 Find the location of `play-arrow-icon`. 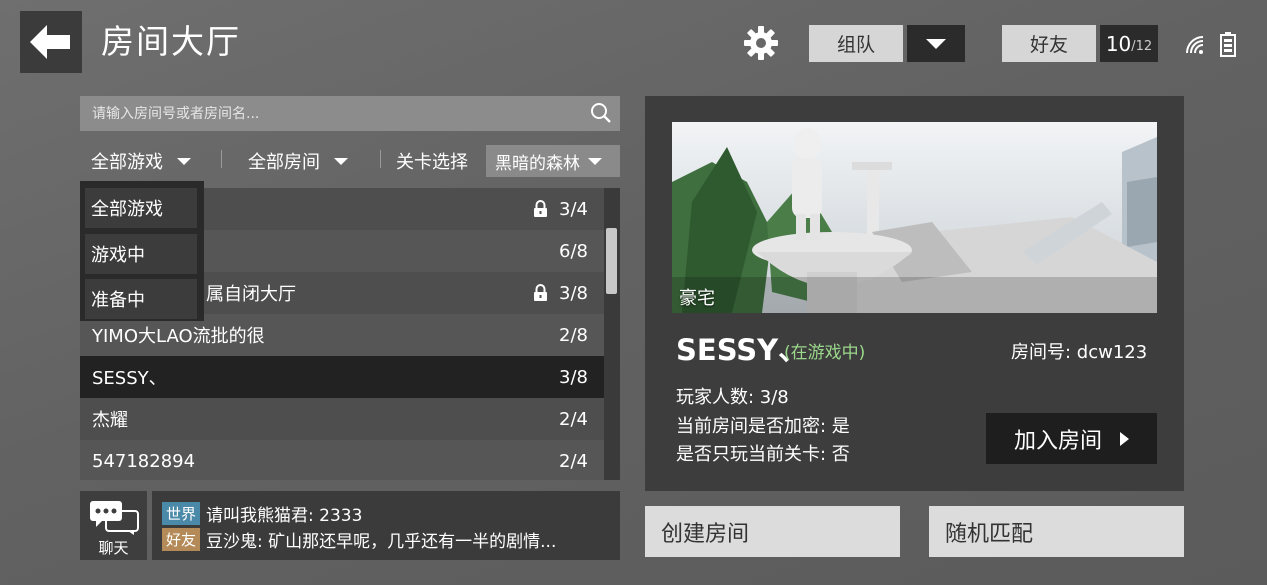

play-arrow-icon is located at coordinates (1124, 438).